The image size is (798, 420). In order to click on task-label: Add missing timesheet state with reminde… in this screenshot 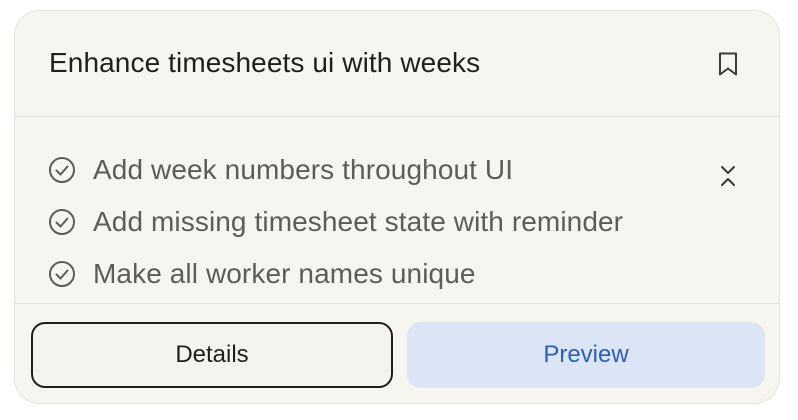, I will do `click(358, 221)`.